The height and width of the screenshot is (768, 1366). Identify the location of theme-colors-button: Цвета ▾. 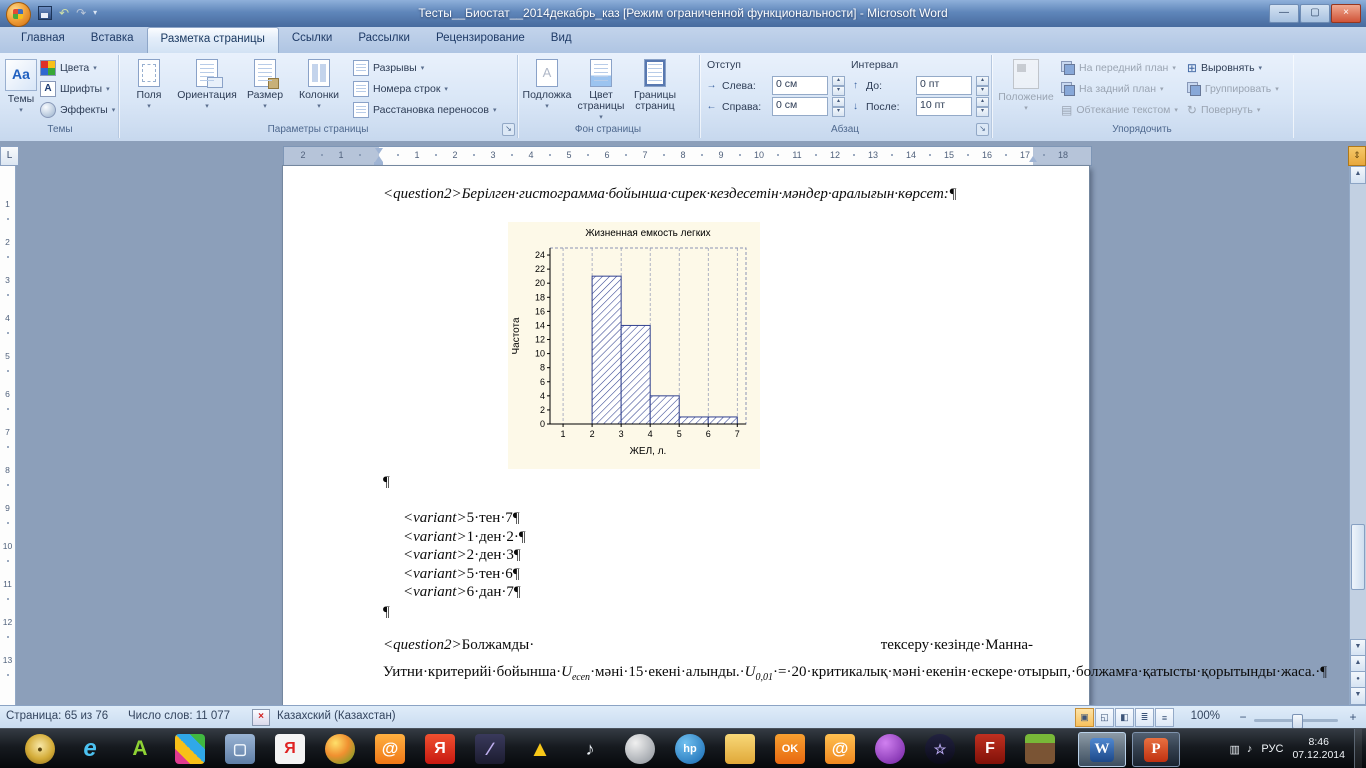
(76, 67).